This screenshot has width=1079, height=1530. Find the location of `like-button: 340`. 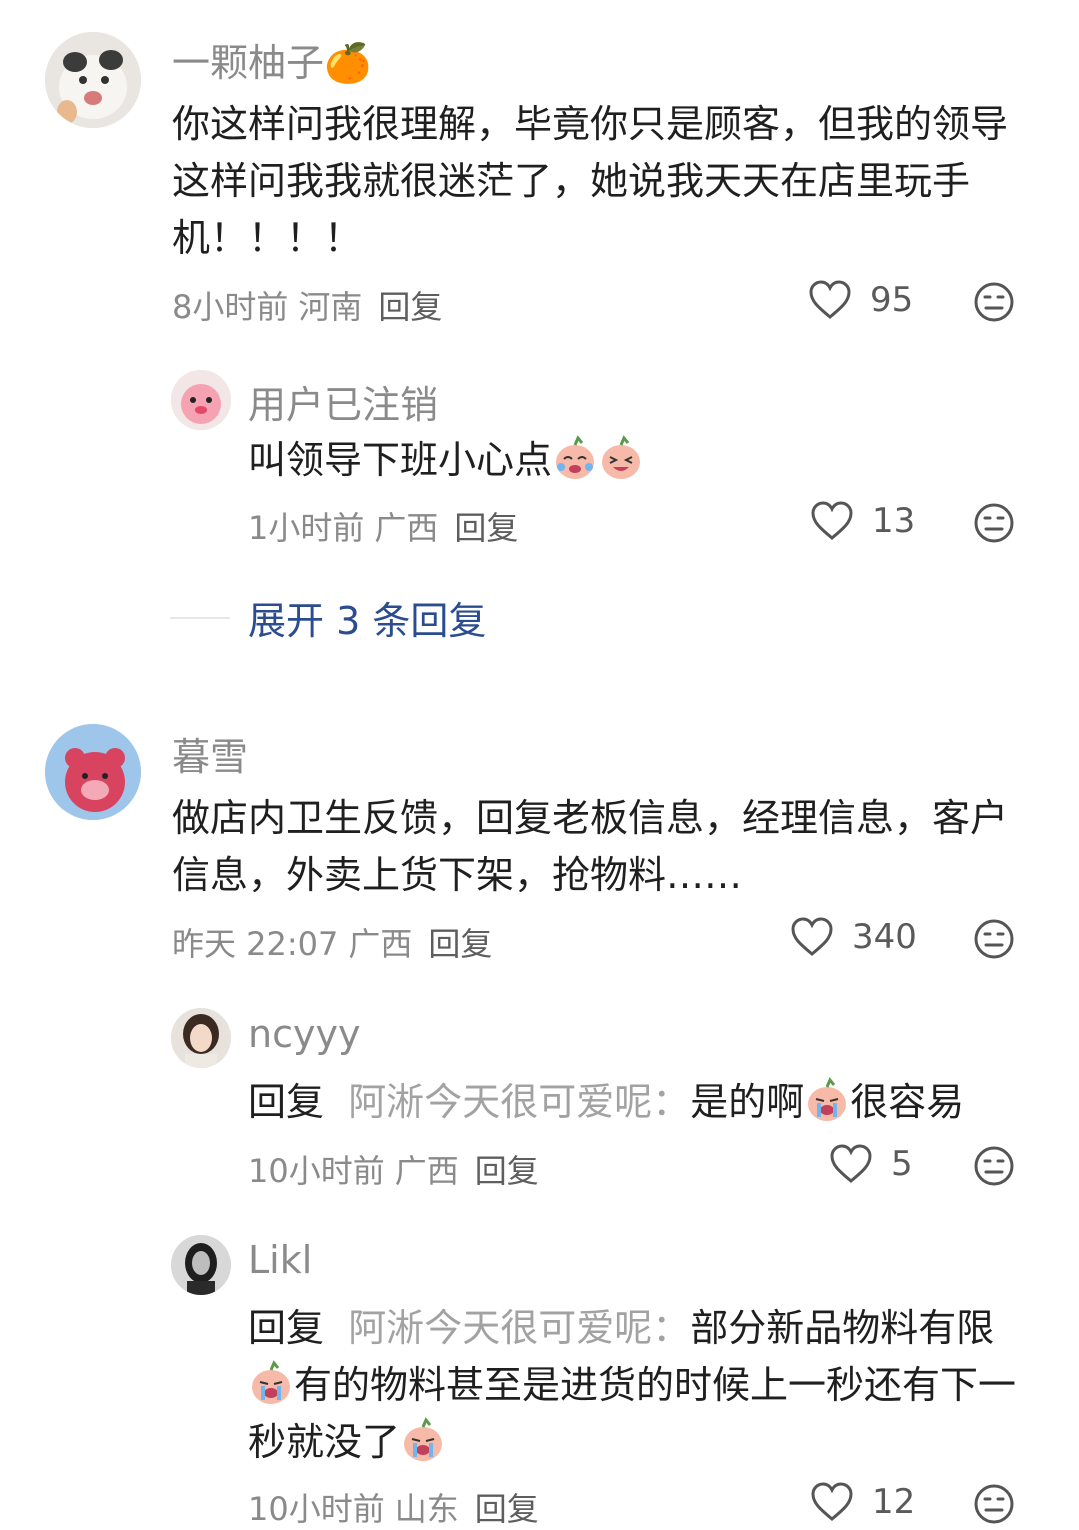

like-button: 340 is located at coordinates (853, 937).